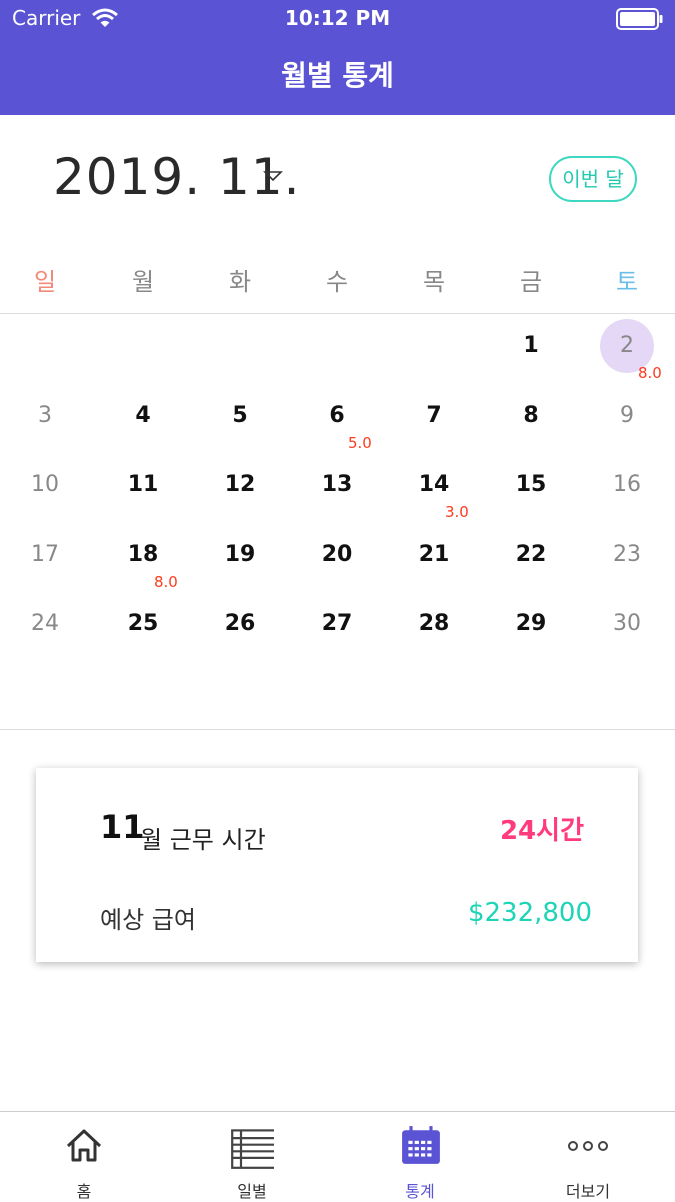  I want to click on tab-label: 일별, so click(252, 1191).